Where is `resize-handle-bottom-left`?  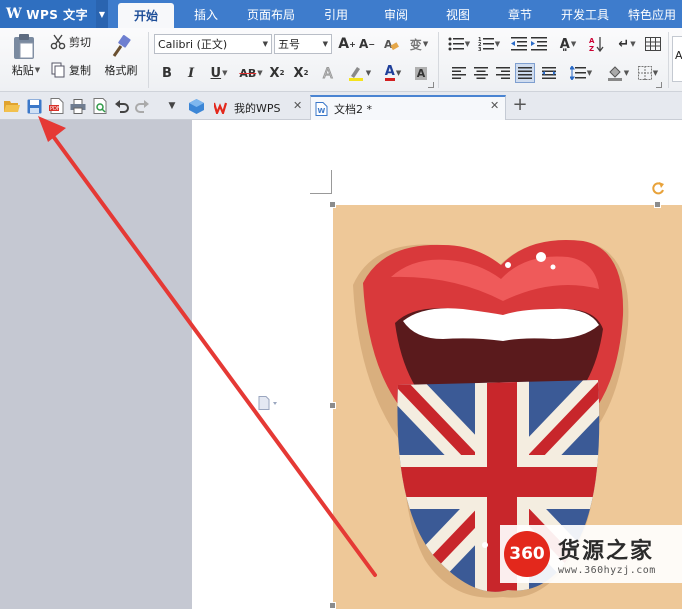
resize-handle-bottom-left is located at coordinates (332, 605).